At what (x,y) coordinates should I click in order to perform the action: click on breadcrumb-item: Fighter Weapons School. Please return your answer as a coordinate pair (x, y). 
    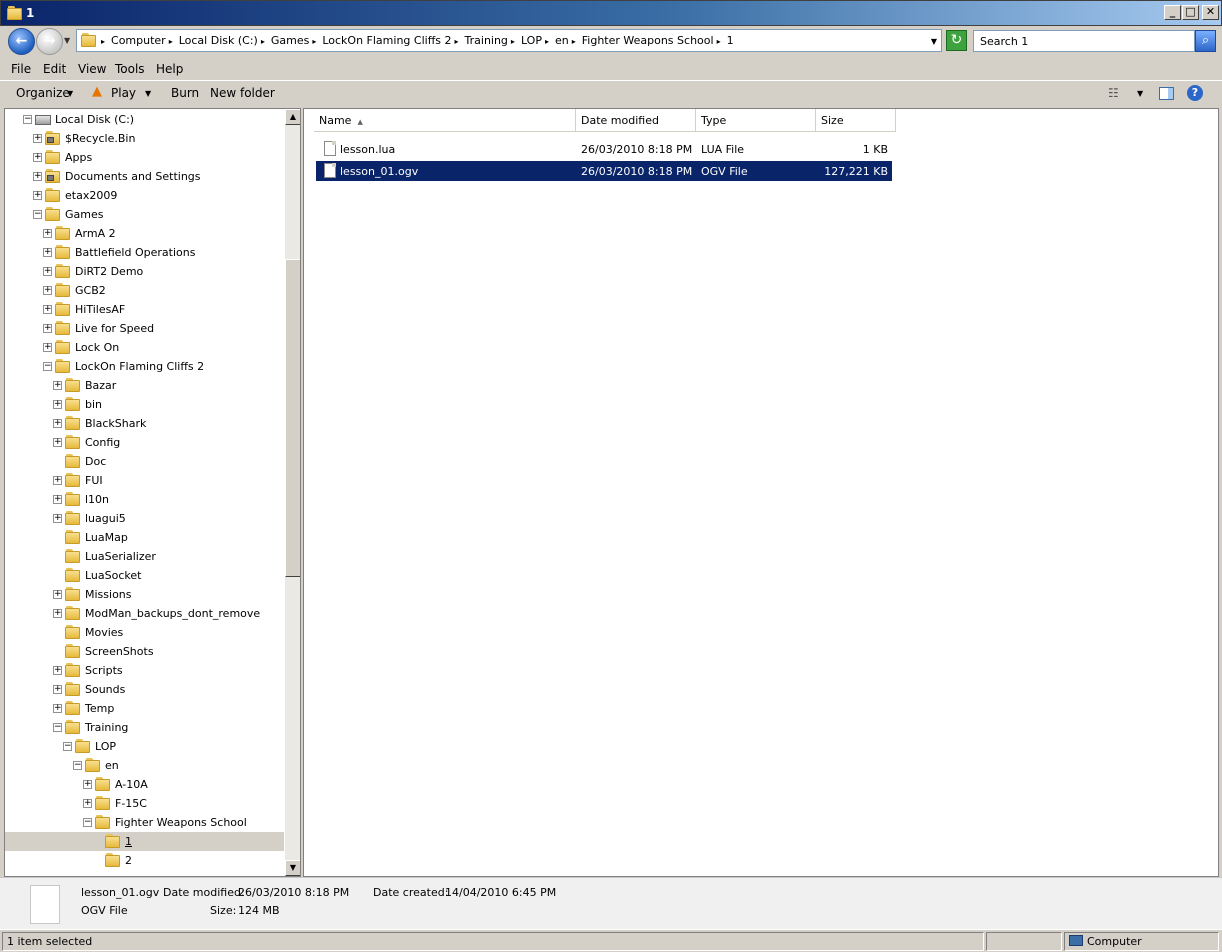
    Looking at the image, I should click on (648, 40).